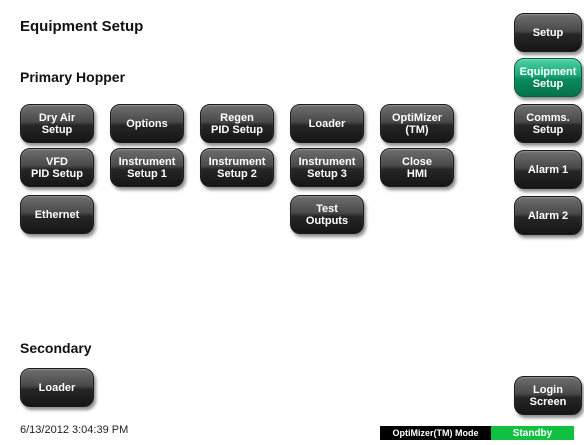 This screenshot has height=445, width=584. Describe the element at coordinates (548, 123) in the screenshot. I see `comms-setup-nav-button: Comms. Setup` at that location.